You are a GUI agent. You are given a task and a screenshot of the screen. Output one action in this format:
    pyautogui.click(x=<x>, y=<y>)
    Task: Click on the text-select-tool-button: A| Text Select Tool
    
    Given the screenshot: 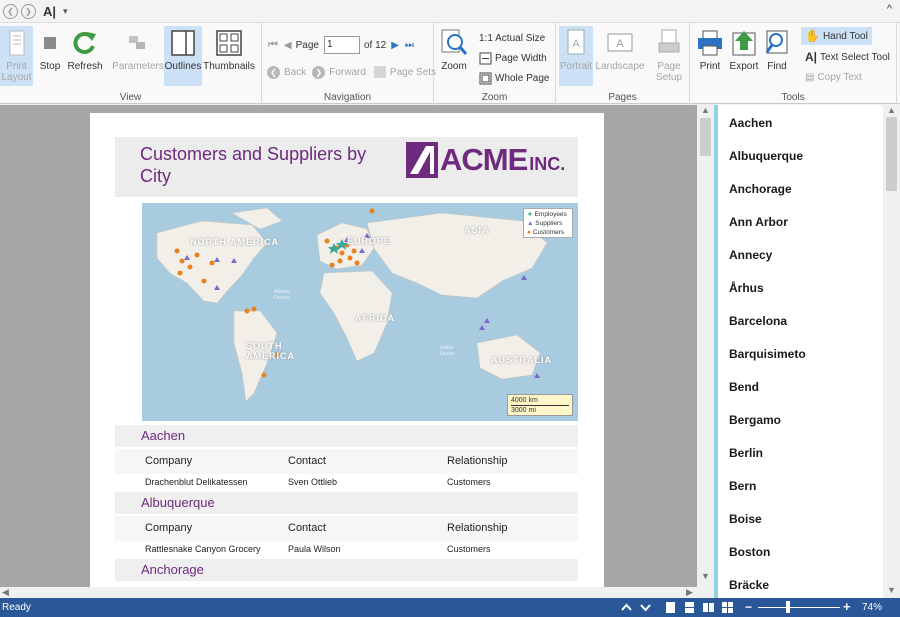 What is the action you would take?
    pyautogui.click(x=847, y=57)
    